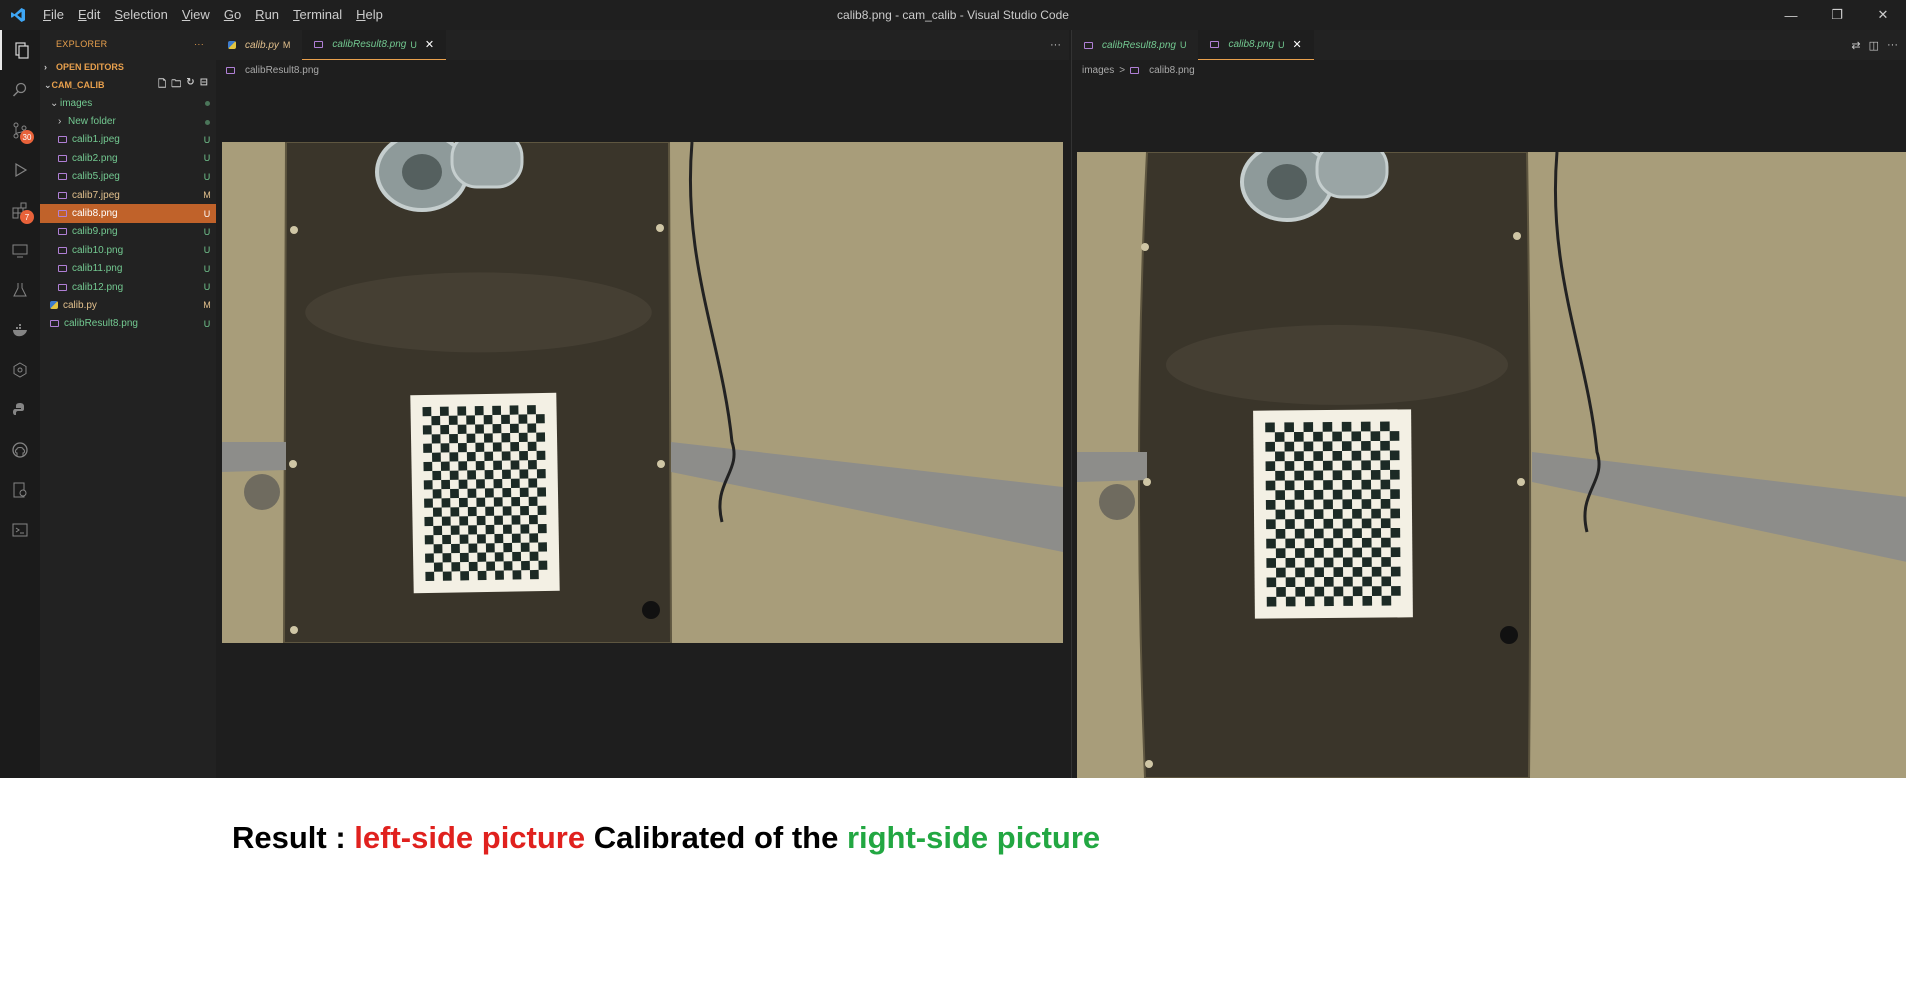 The width and height of the screenshot is (1906, 992). Describe the element at coordinates (1135, 45) in the screenshot. I see `tab-calibresult8-png: calibResult8.png U` at that location.